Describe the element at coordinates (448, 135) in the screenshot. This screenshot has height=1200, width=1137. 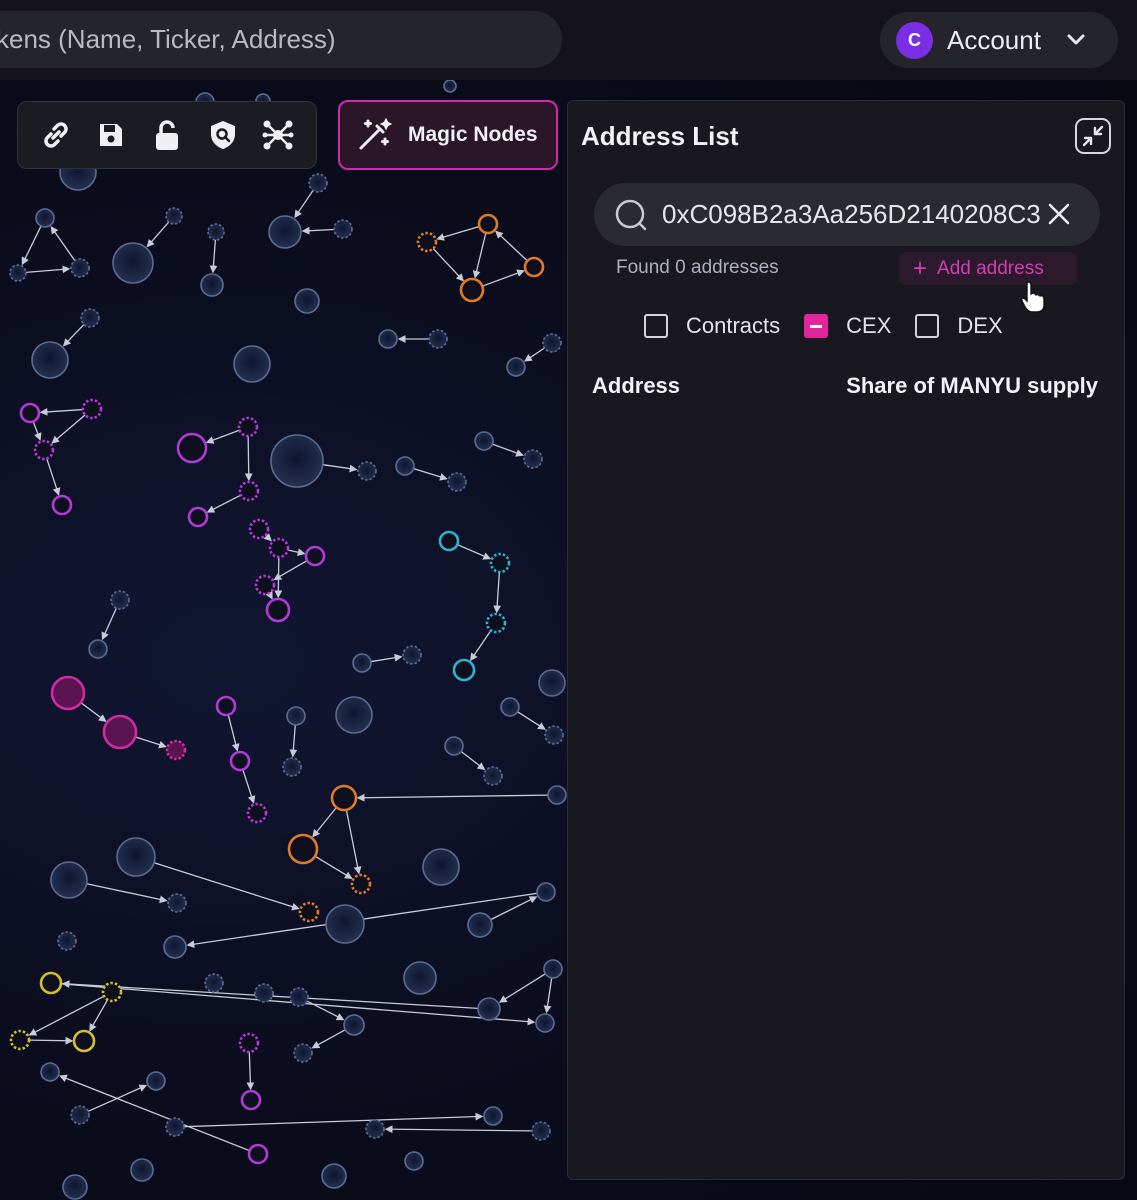
I see `magic-nodes-button: Magic Nodes` at that location.